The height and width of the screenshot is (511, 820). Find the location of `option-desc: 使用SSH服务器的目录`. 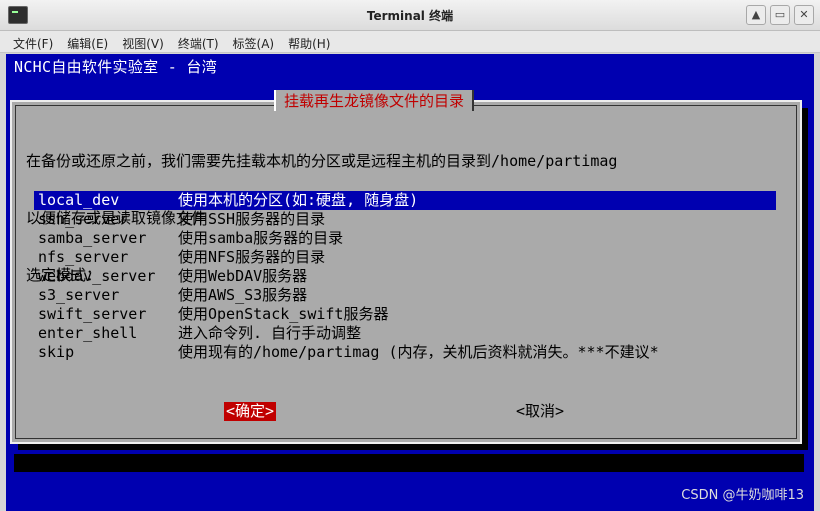

option-desc: 使用SSH服务器的目录 is located at coordinates (252, 219).